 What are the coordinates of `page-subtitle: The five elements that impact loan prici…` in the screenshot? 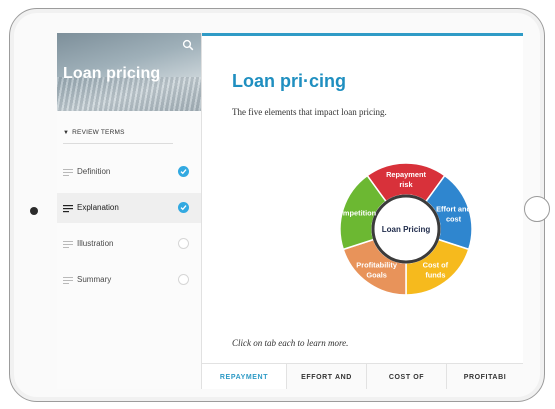 It's located at (309, 112).